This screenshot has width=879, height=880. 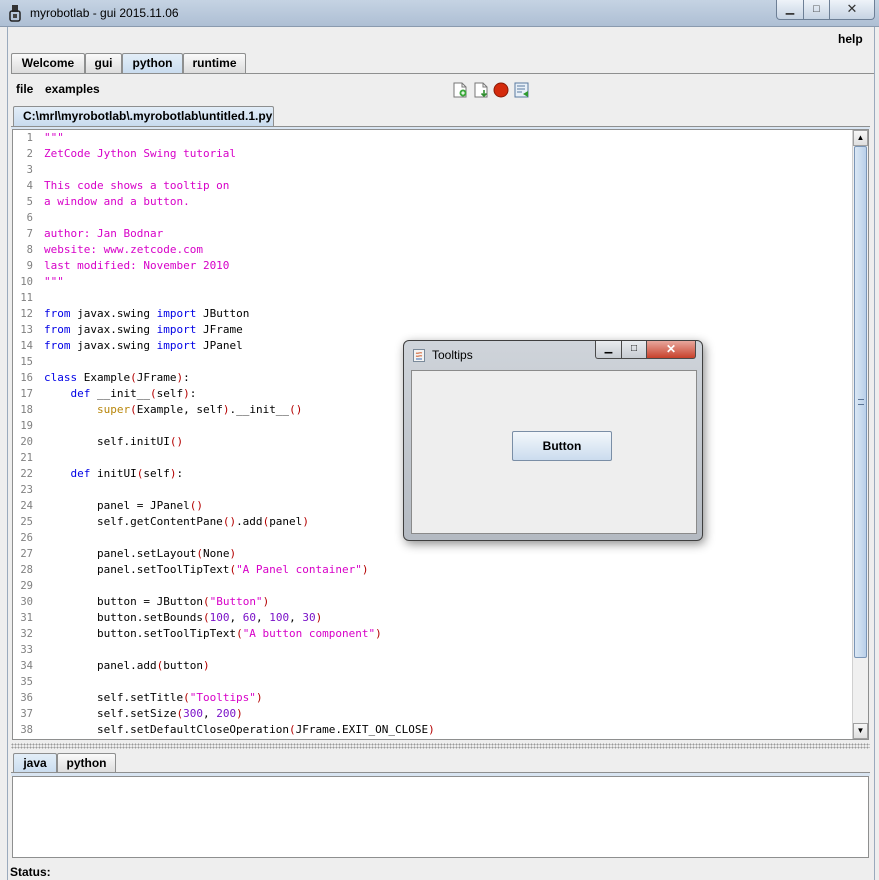 I want to click on python-toolbar: file examples, so click(x=442, y=90).